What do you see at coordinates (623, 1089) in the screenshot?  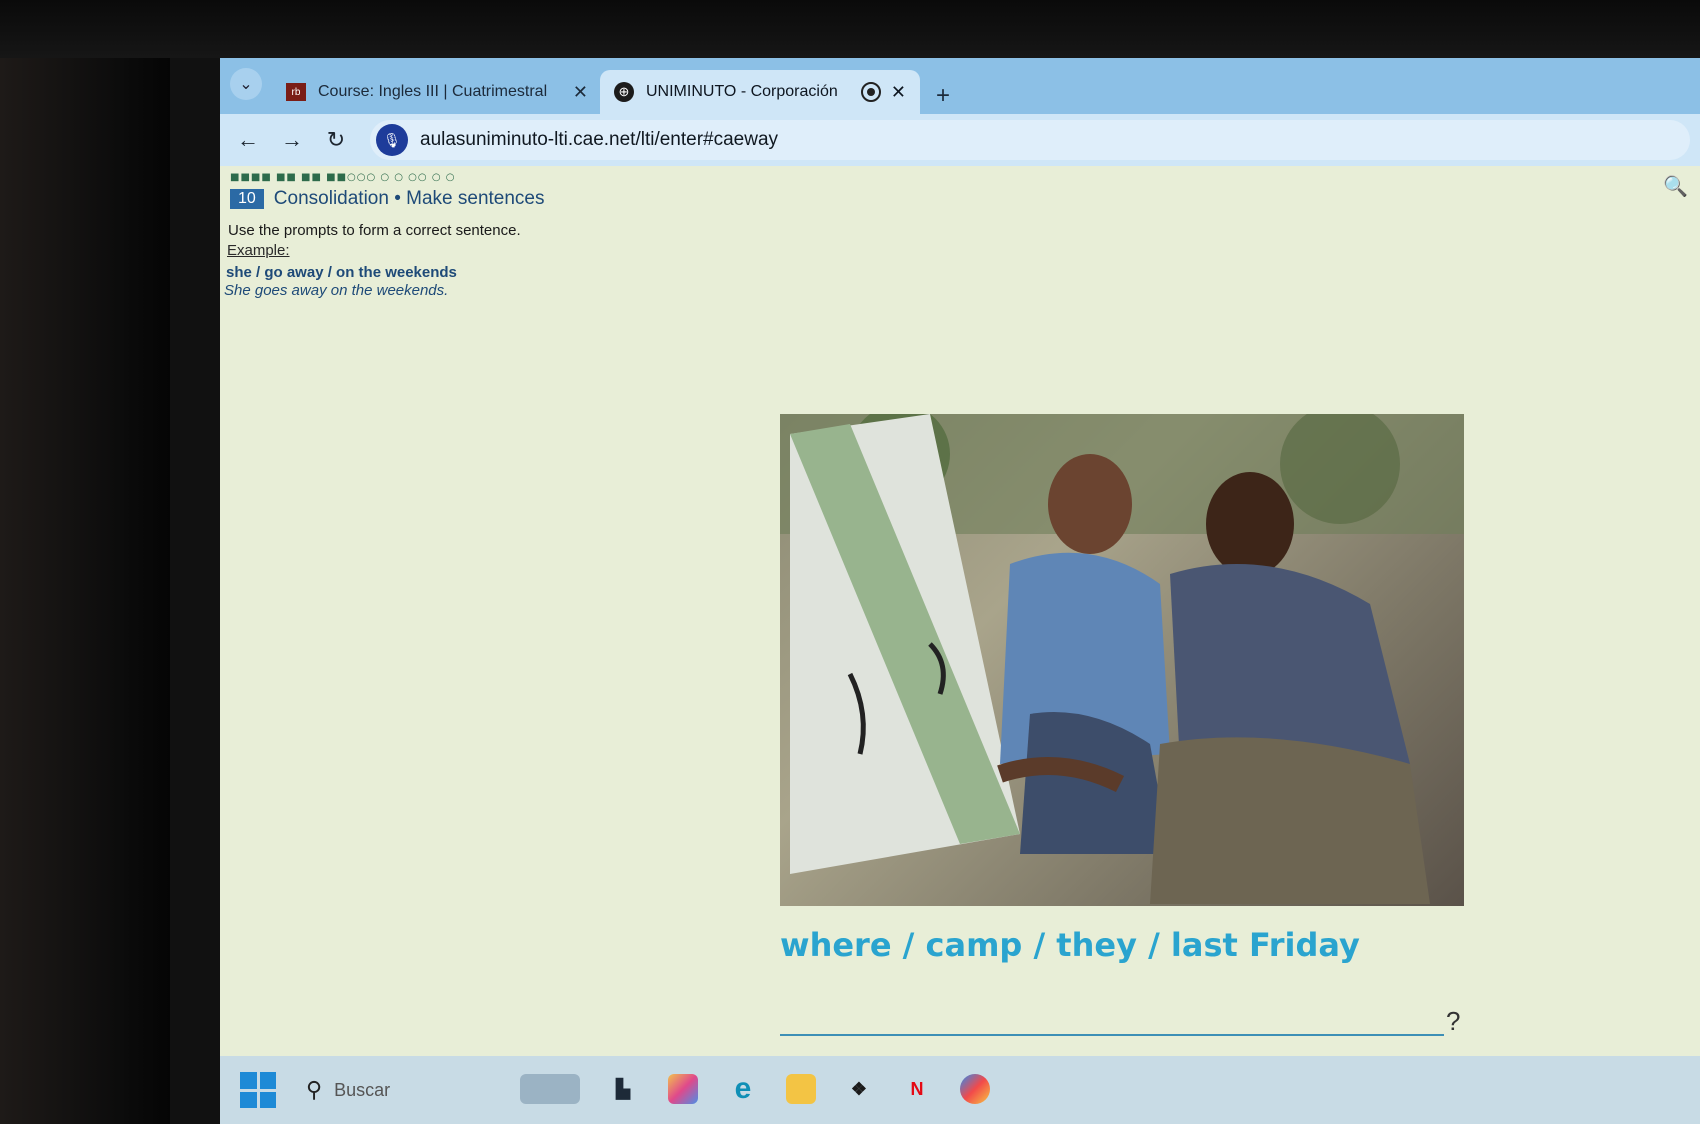 I see `task-view-icon: ▙` at bounding box center [623, 1089].